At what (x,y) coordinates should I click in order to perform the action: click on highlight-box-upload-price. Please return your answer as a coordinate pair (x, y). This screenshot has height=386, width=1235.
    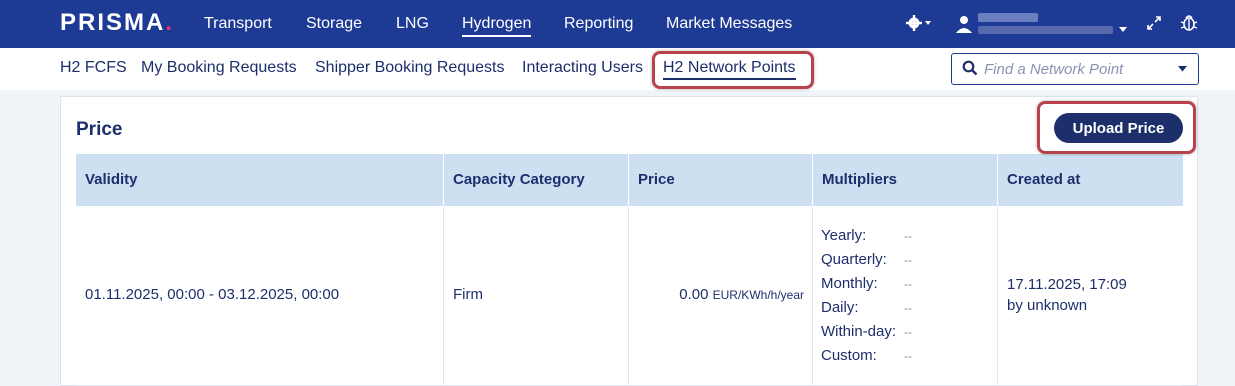
    Looking at the image, I should click on (1116, 127).